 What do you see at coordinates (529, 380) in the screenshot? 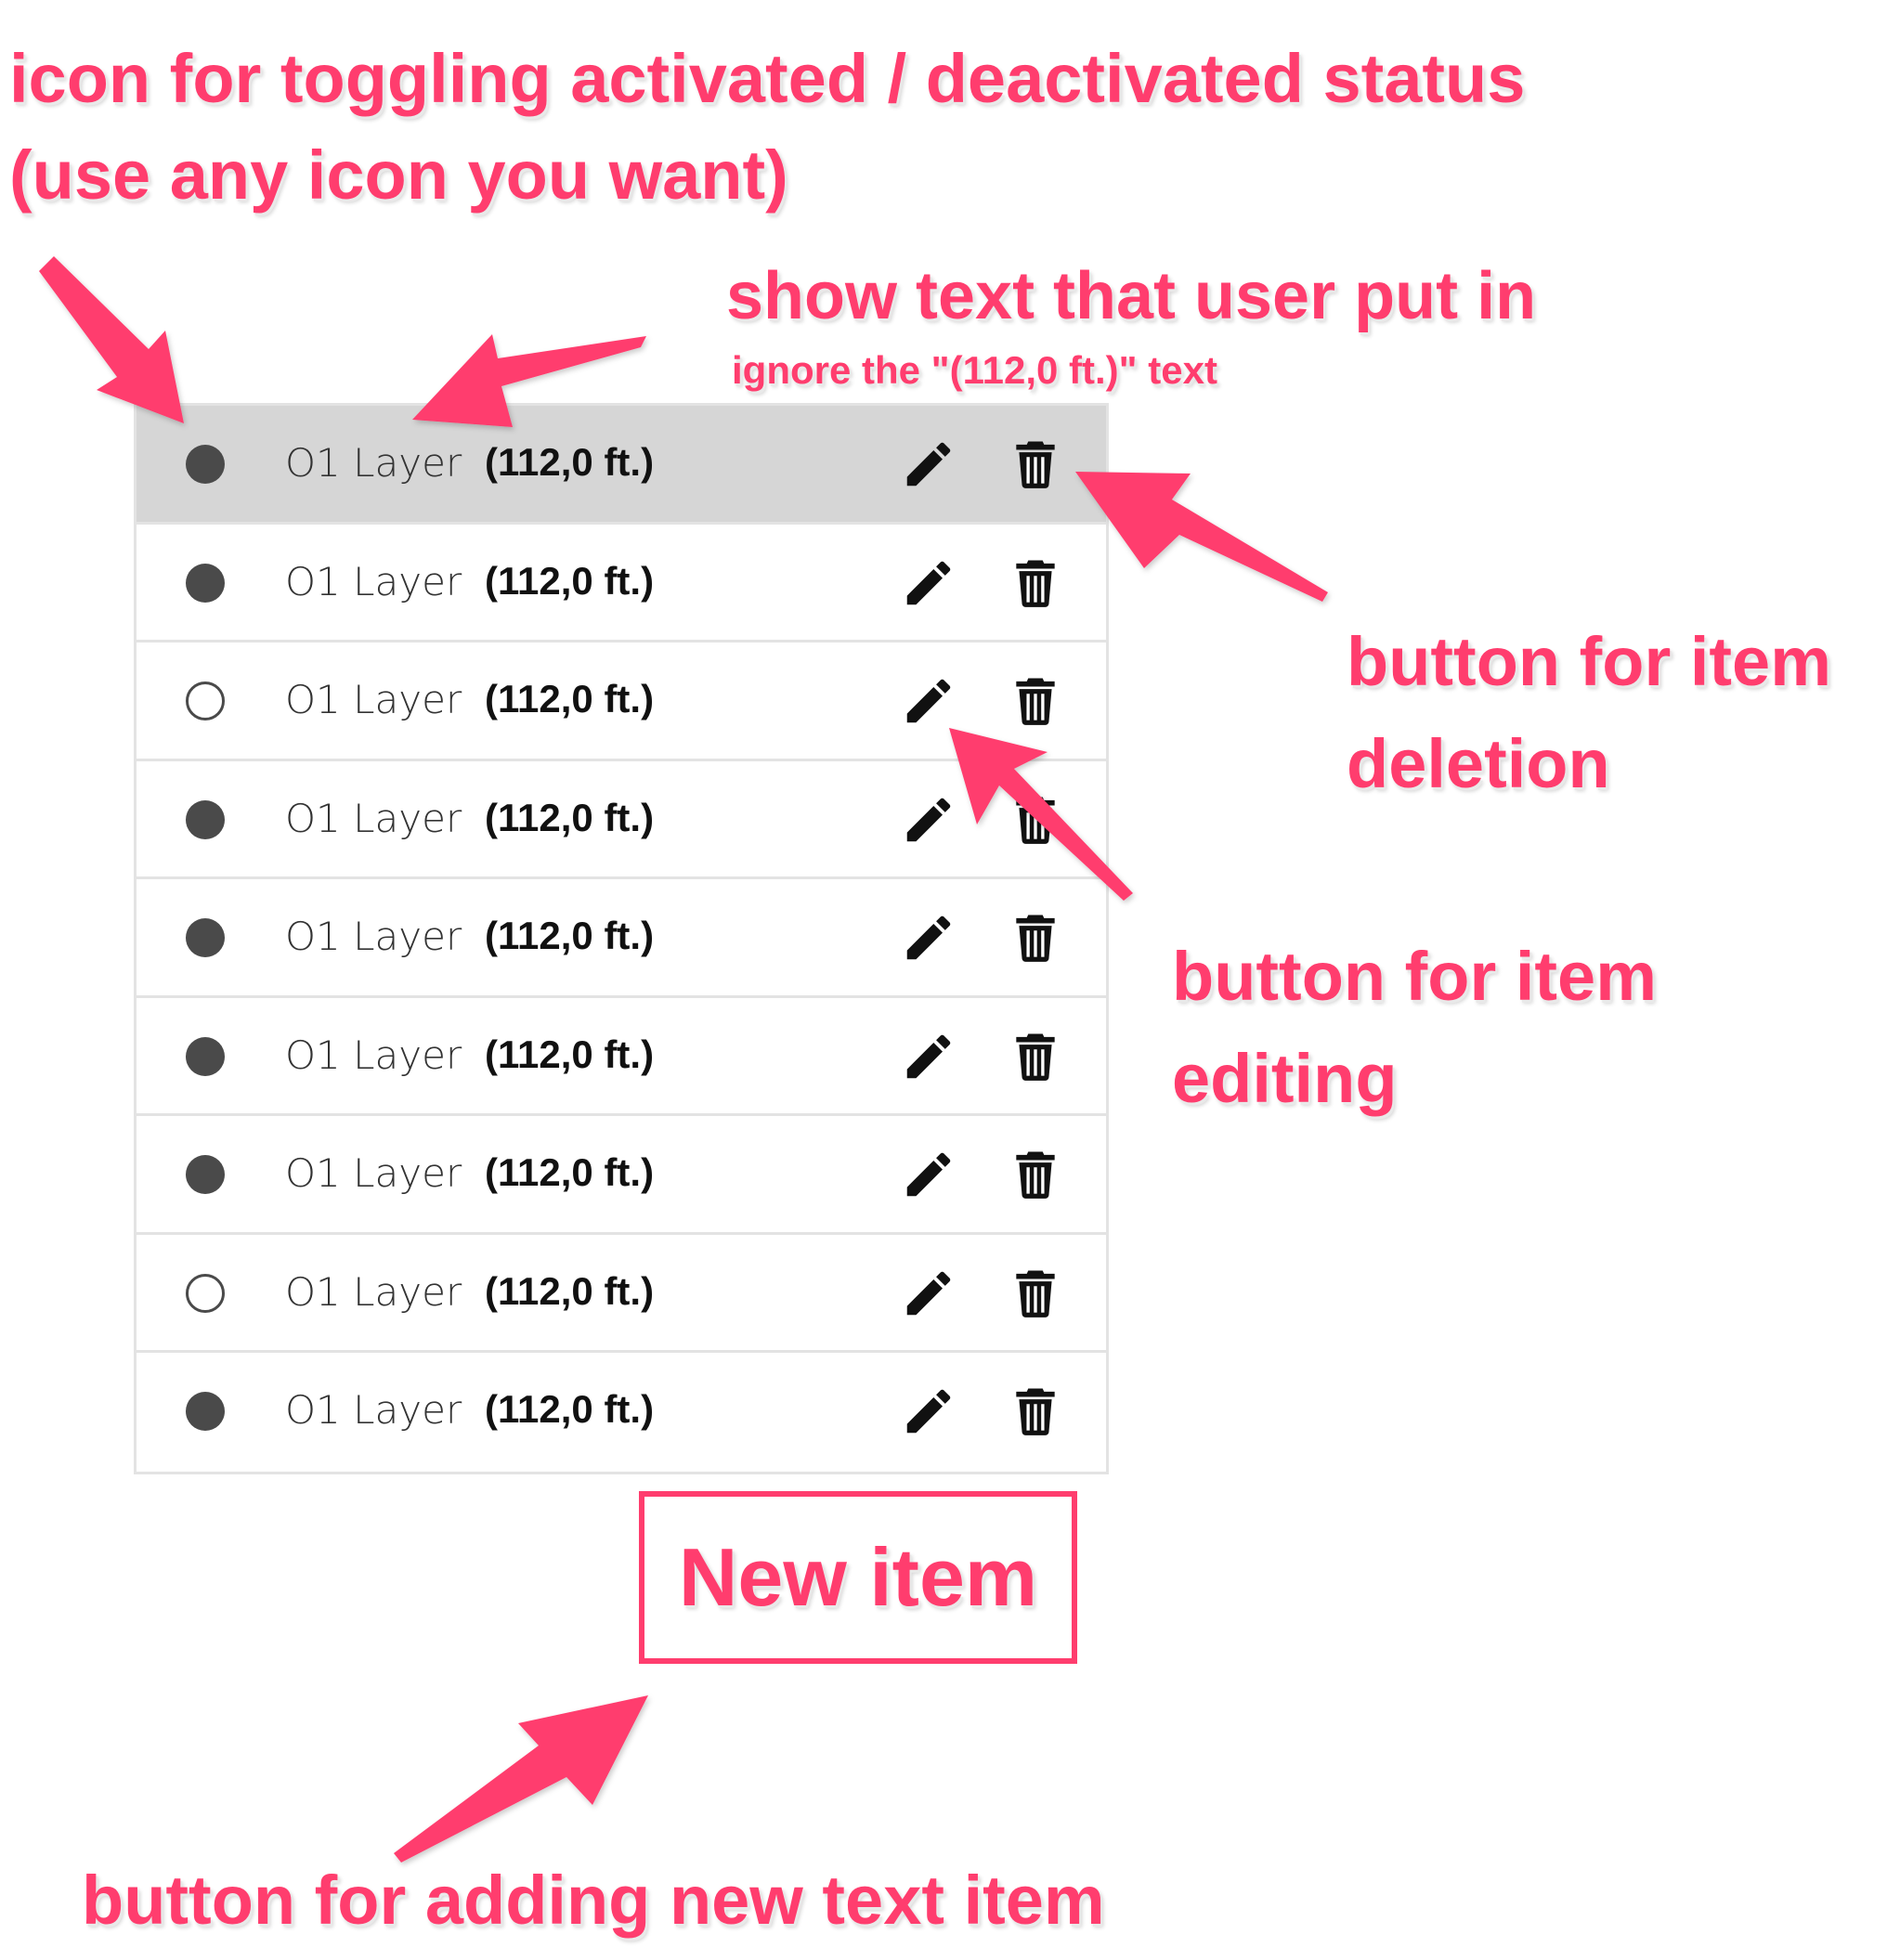
I see `arrow-to-item-text` at bounding box center [529, 380].